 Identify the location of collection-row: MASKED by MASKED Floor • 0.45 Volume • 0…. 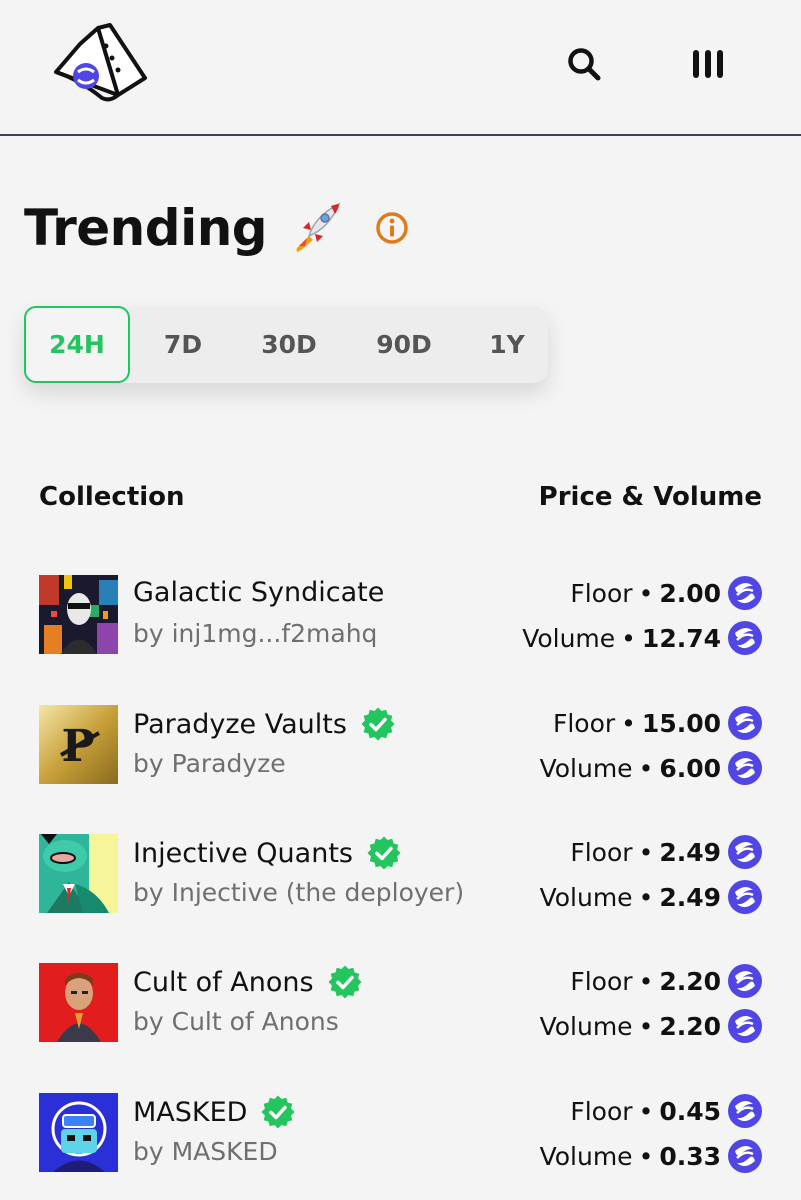
(400, 1143).